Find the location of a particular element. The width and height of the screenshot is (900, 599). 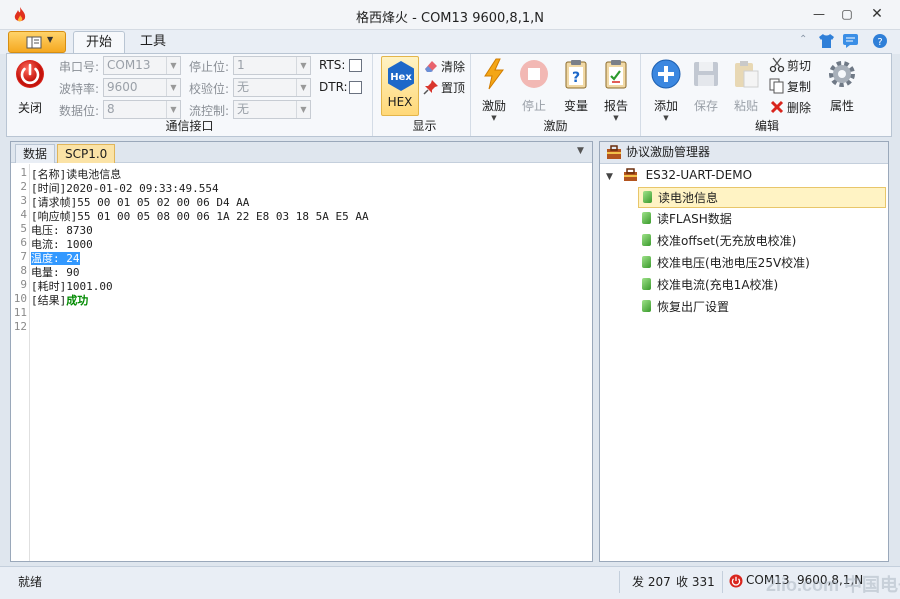

stopbits-select: 1 ▼ is located at coordinates (272, 65).